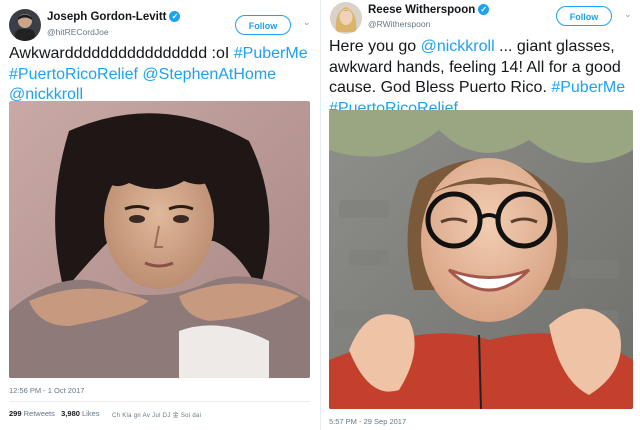 The width and height of the screenshot is (640, 430). What do you see at coordinates (422, 10) in the screenshot?
I see `author-name-text: Reese Witherspoon` at bounding box center [422, 10].